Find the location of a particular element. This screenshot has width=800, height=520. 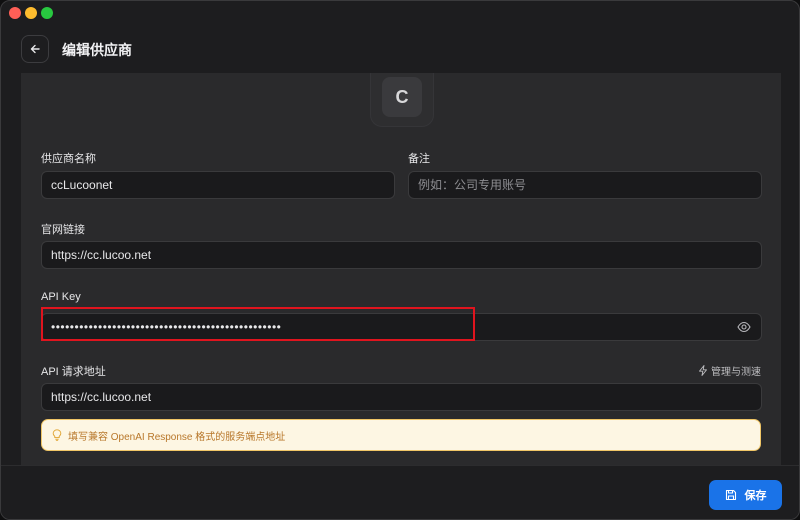

provider-name-input is located at coordinates (218, 185).